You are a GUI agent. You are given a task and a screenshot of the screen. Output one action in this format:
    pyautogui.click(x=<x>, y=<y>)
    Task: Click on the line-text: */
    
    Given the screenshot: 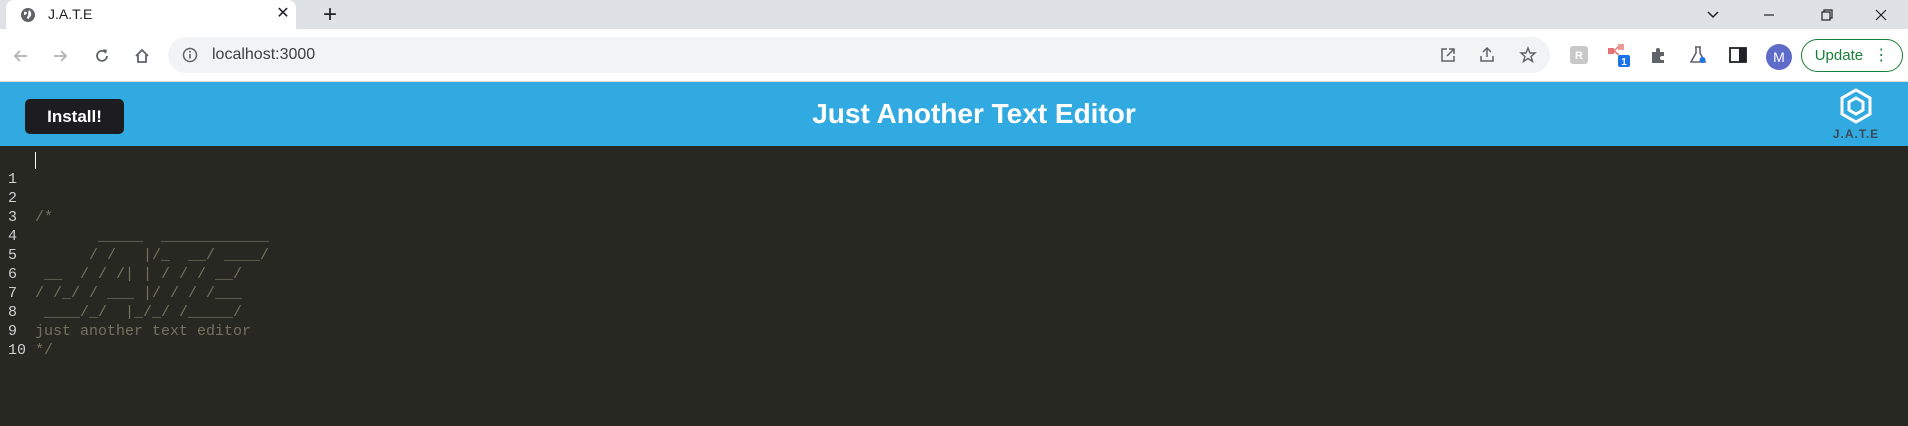 What is the action you would take?
    pyautogui.click(x=44, y=350)
    